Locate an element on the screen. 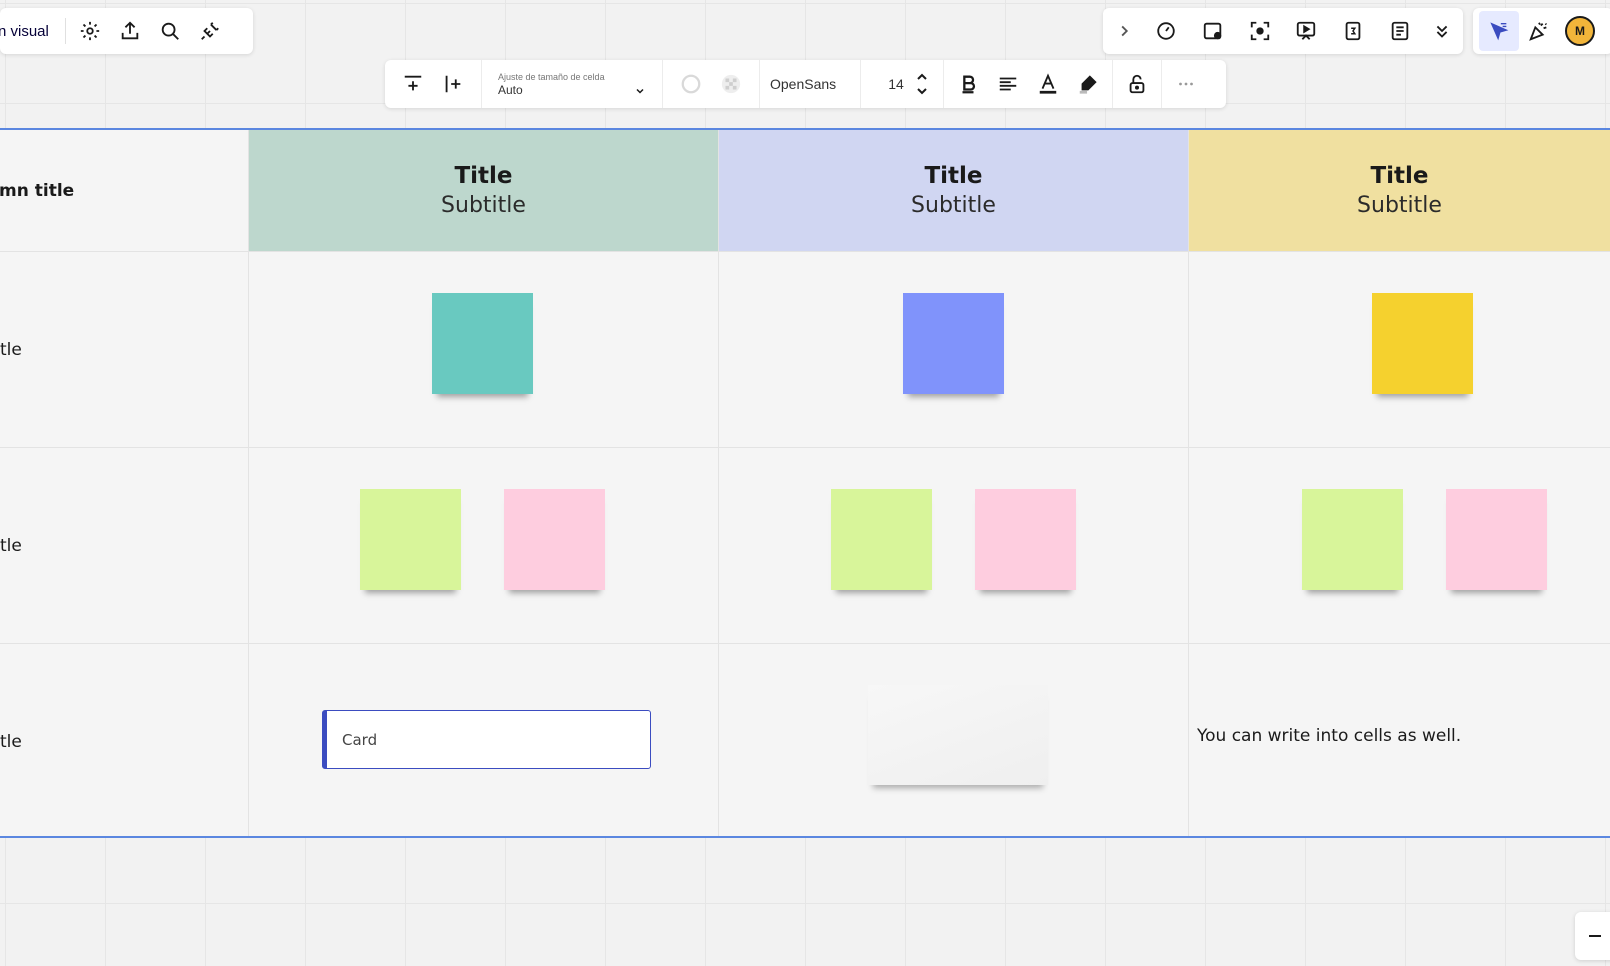  notes-button is located at coordinates (1400, 31).